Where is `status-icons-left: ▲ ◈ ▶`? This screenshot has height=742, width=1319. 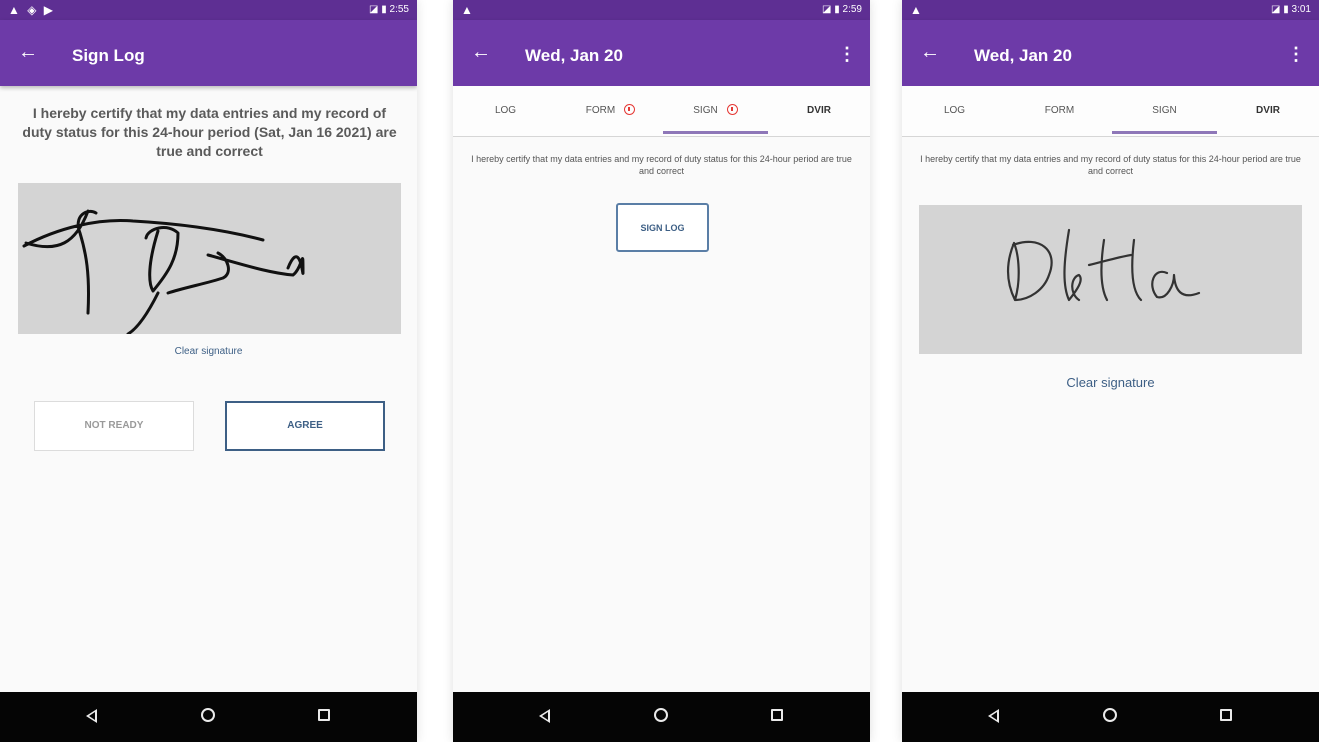 status-icons-left: ▲ ◈ ▶ is located at coordinates (32, 10).